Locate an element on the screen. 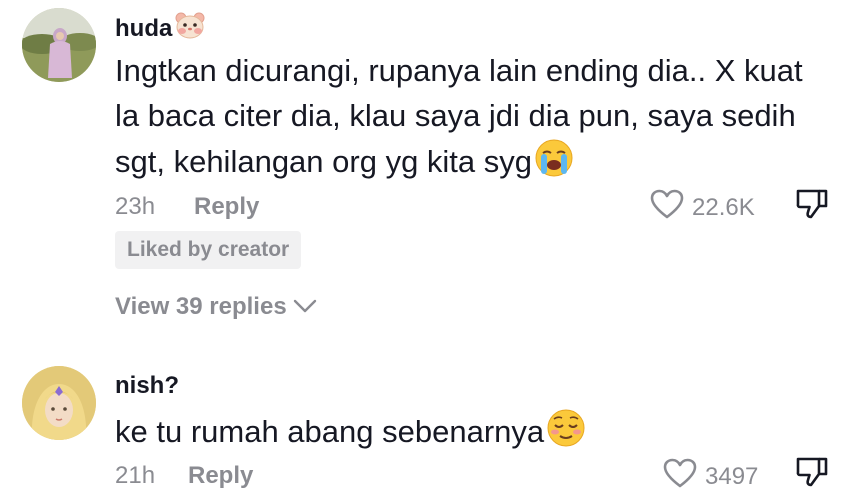 Image resolution: width=859 pixels, height=503 pixels. like-button: 22.6K is located at coordinates (702, 207).